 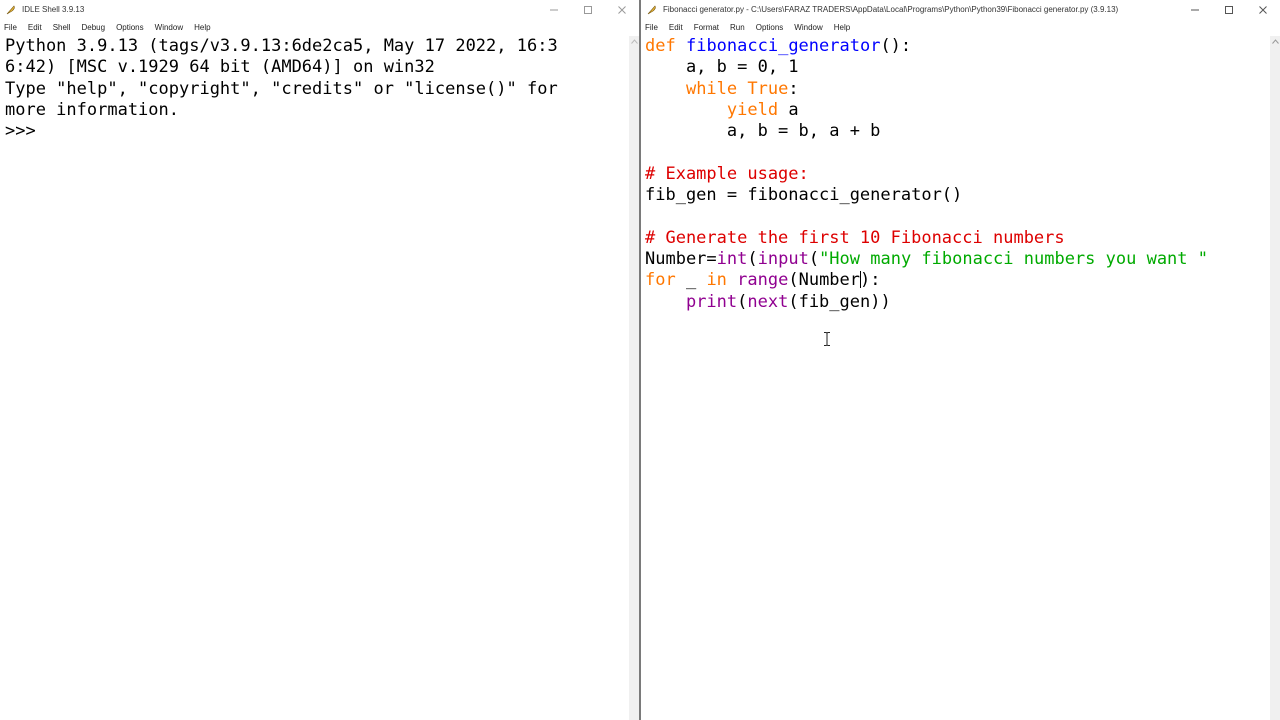 What do you see at coordinates (962, 46) in the screenshot?
I see `code-line: def fibonacci_generator():` at bounding box center [962, 46].